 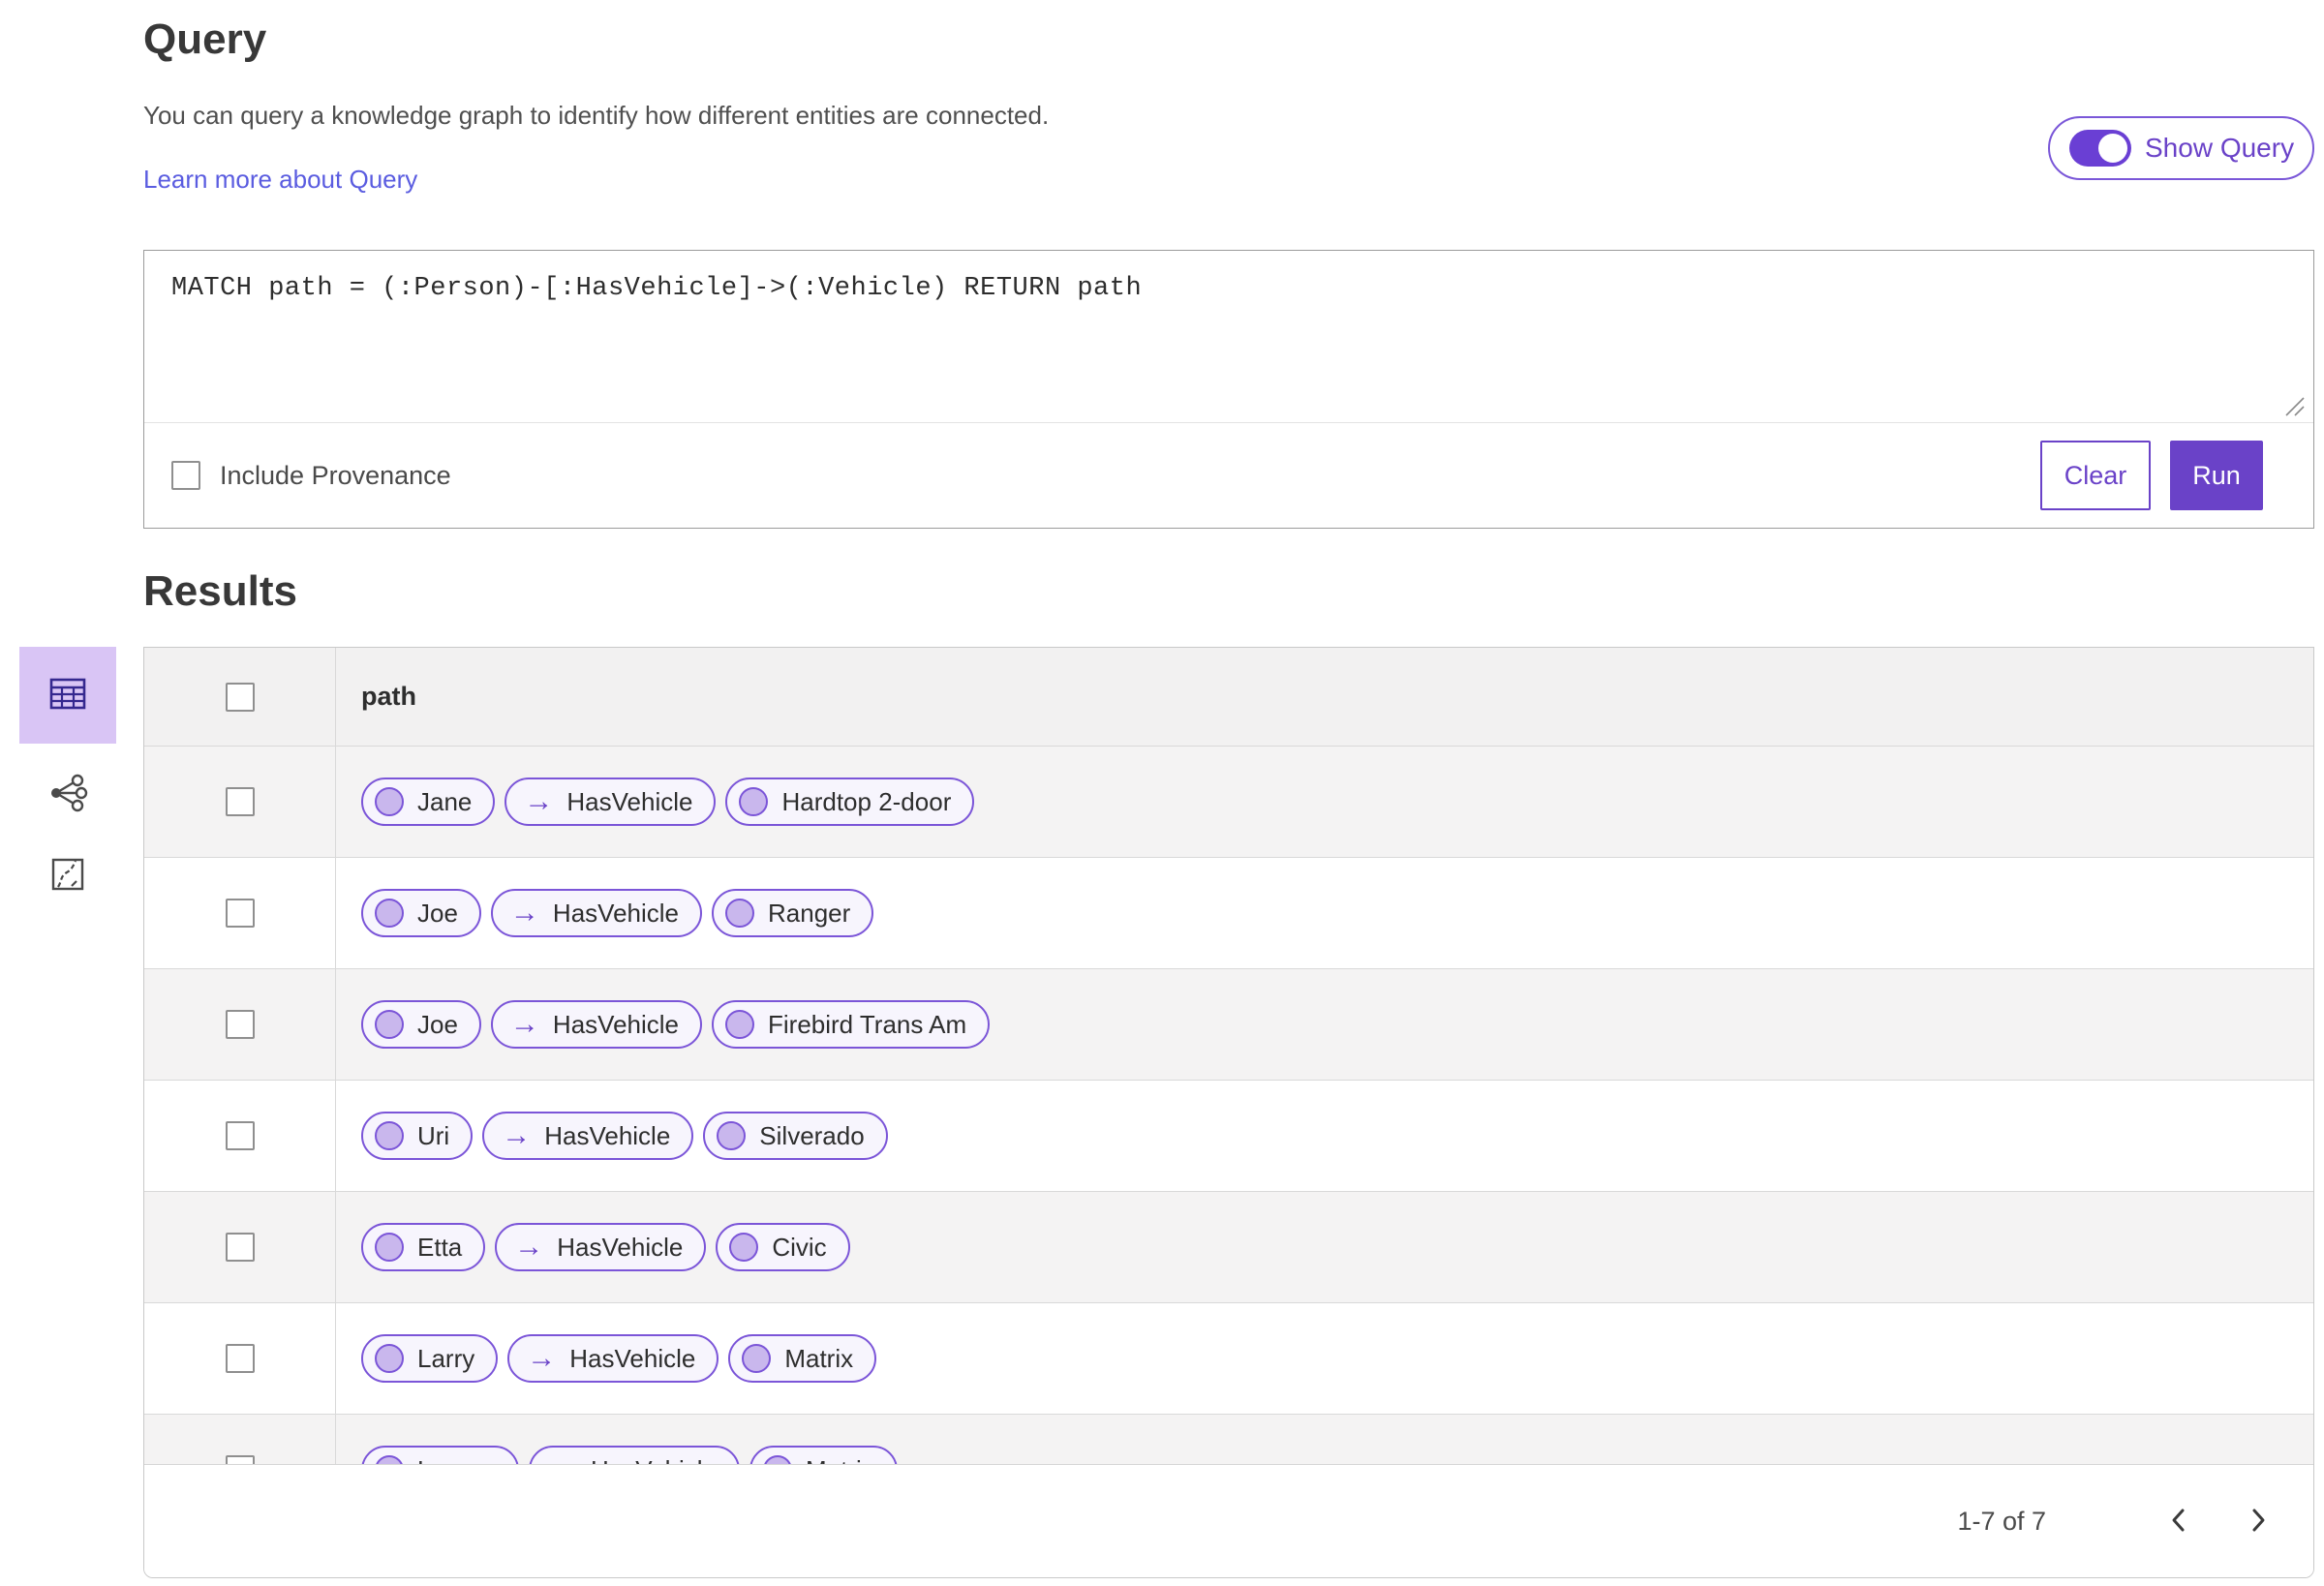 What do you see at coordinates (799, 1247) in the screenshot?
I see `entity-label: Civic` at bounding box center [799, 1247].